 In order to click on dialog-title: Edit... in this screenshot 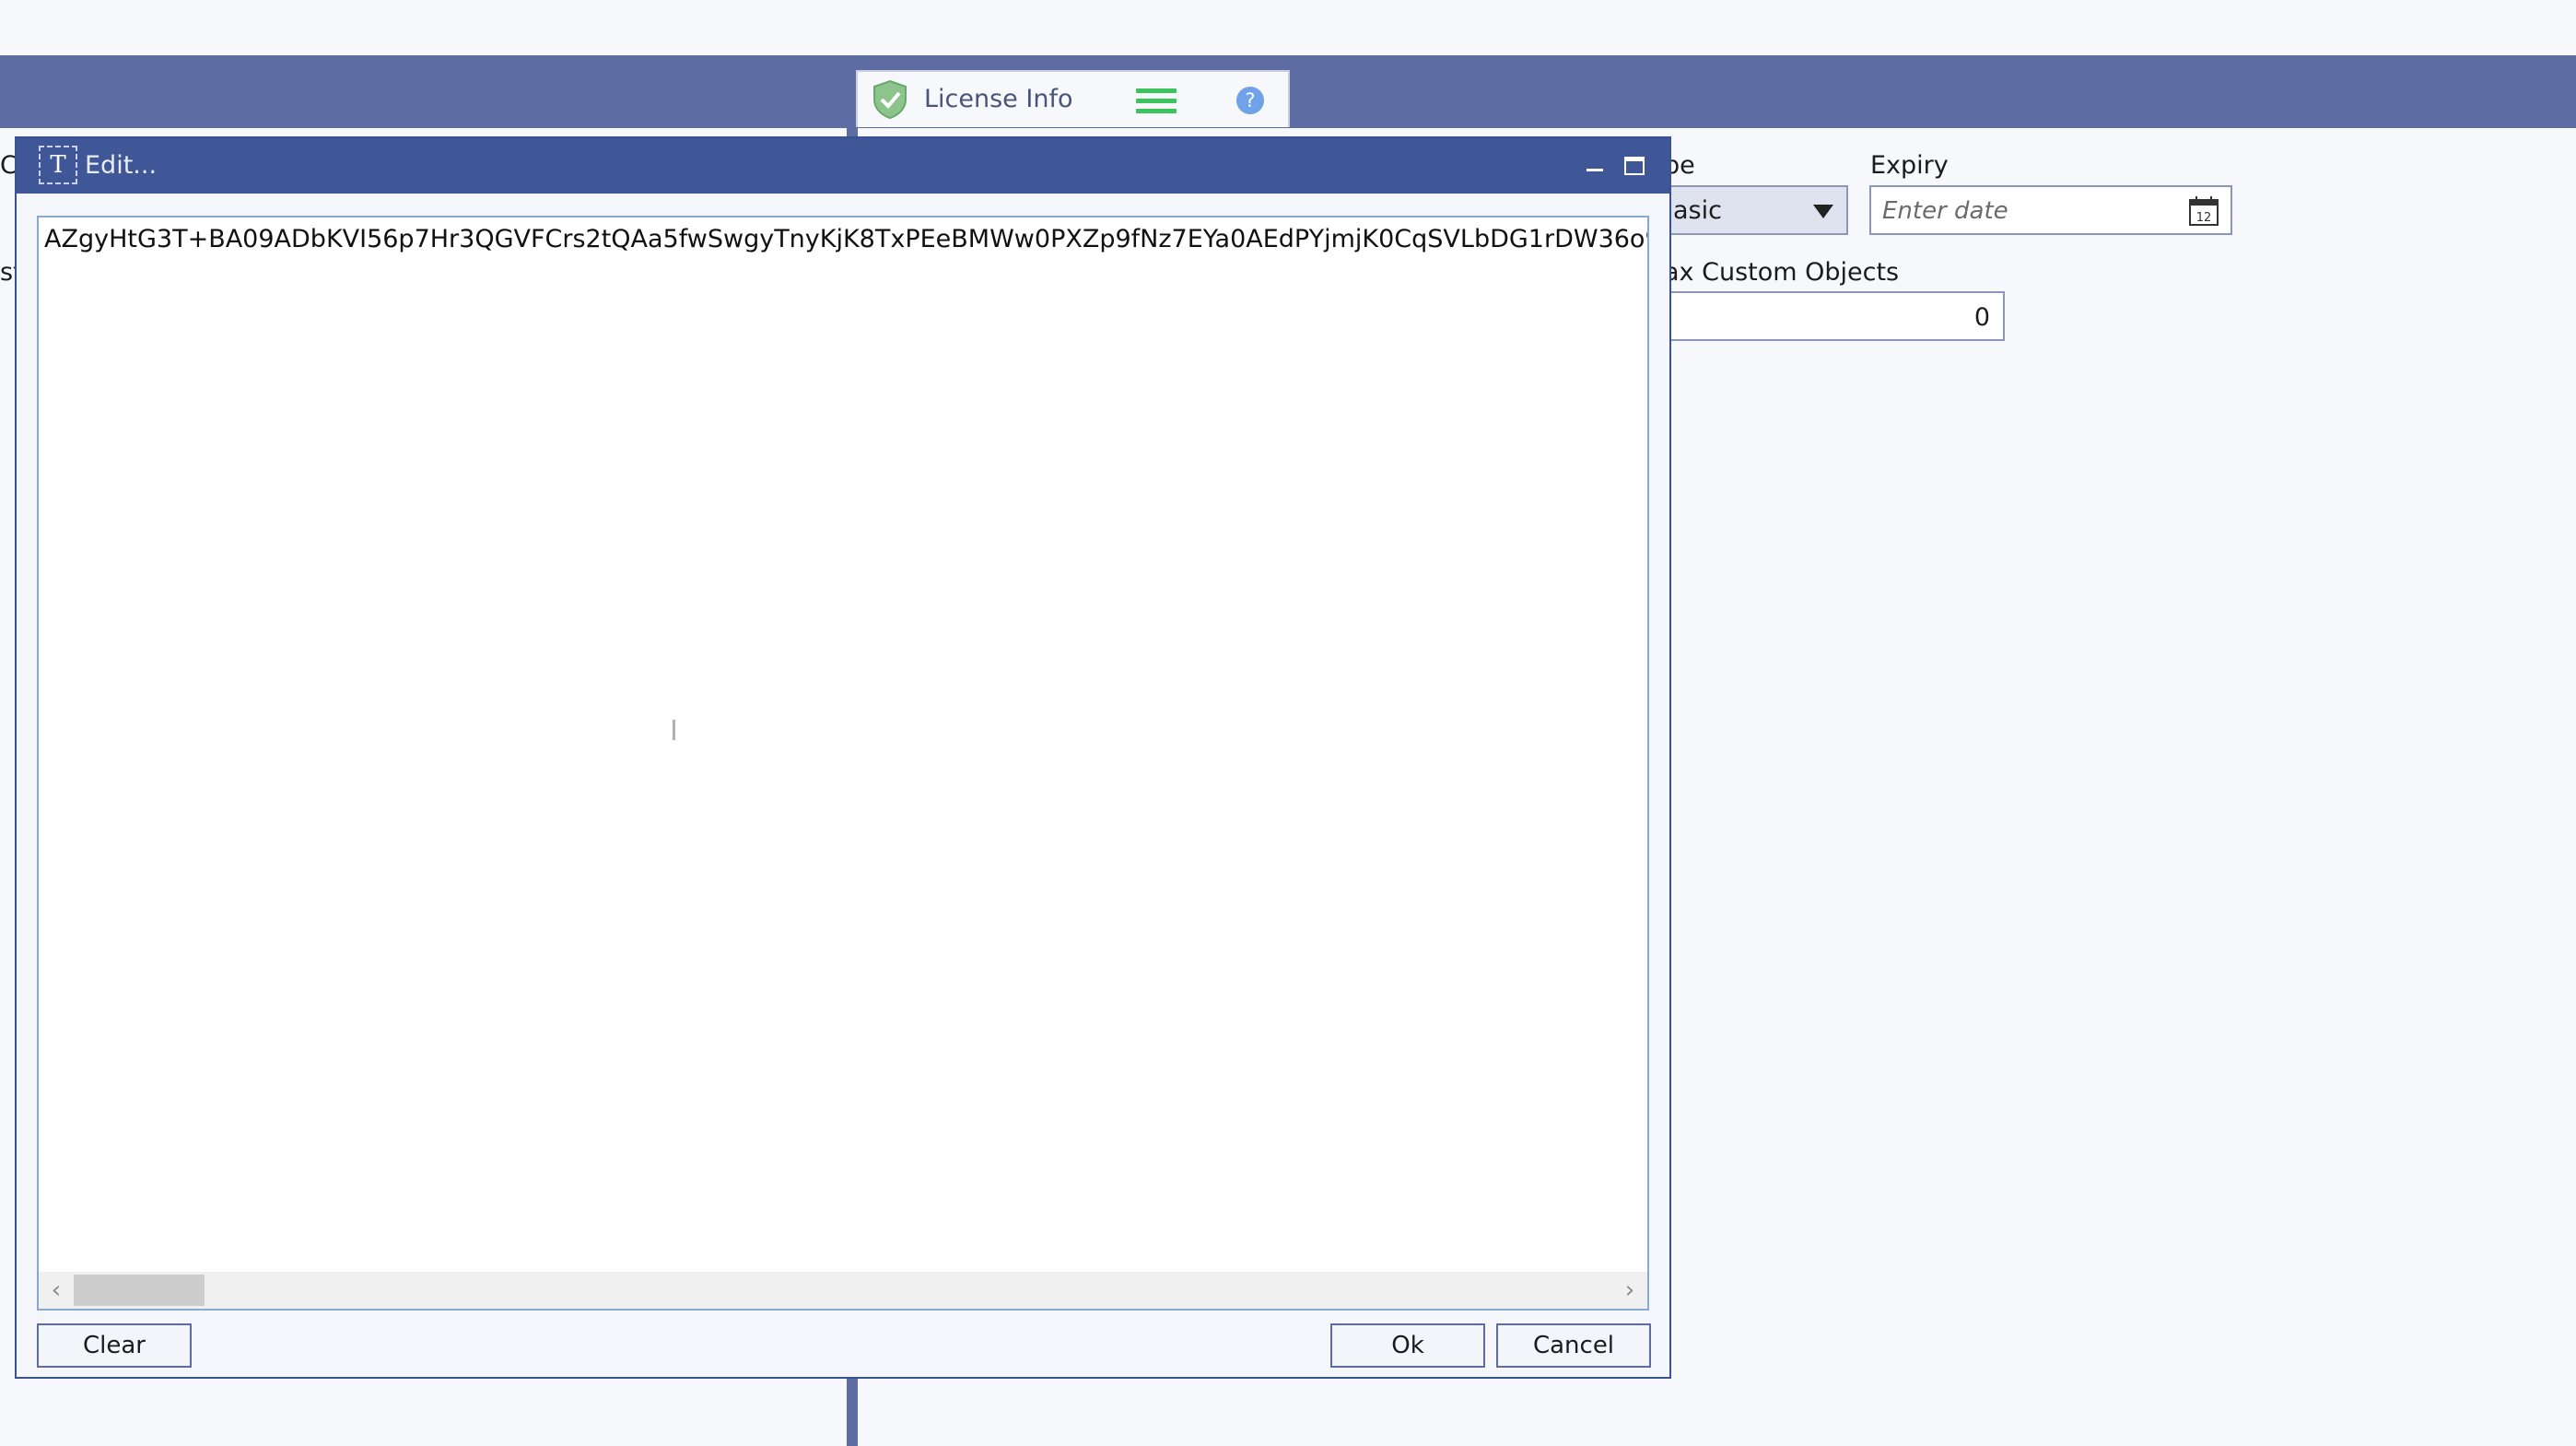, I will do `click(121, 165)`.